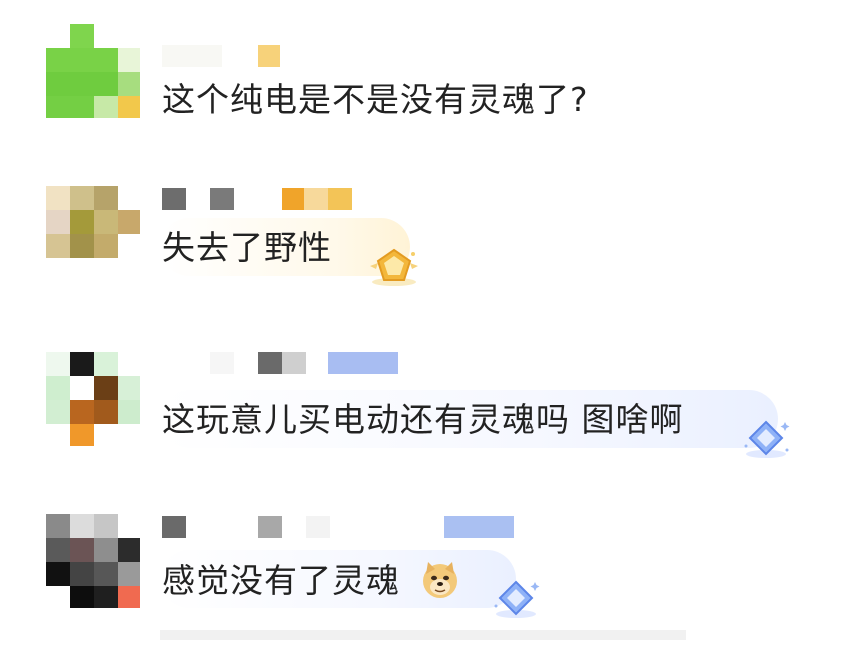 The image size is (852, 653). Describe the element at coordinates (394, 268) in the screenshot. I see `gold-pentagon-badge-icon` at that location.